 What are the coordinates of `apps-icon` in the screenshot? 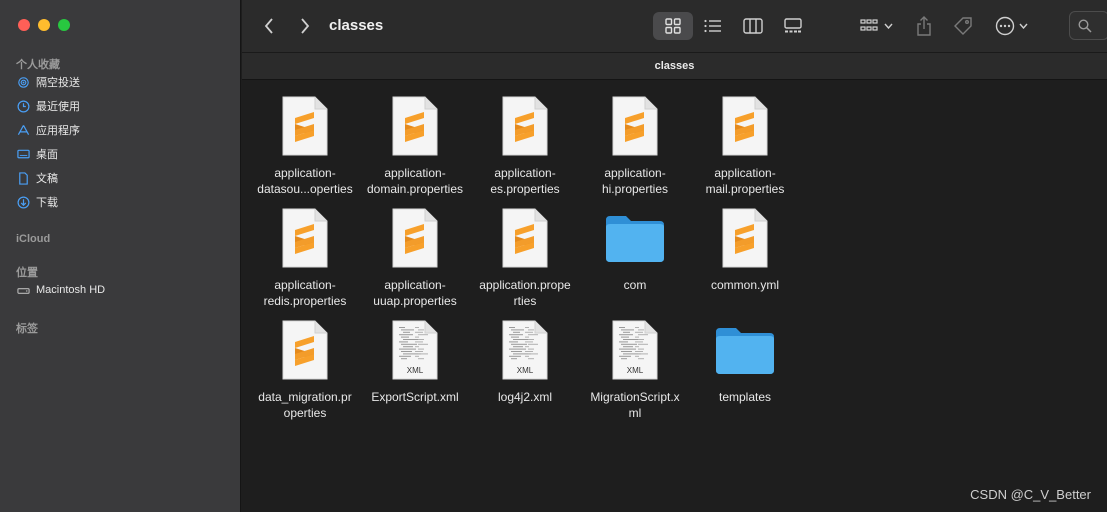 It's located at (23, 129).